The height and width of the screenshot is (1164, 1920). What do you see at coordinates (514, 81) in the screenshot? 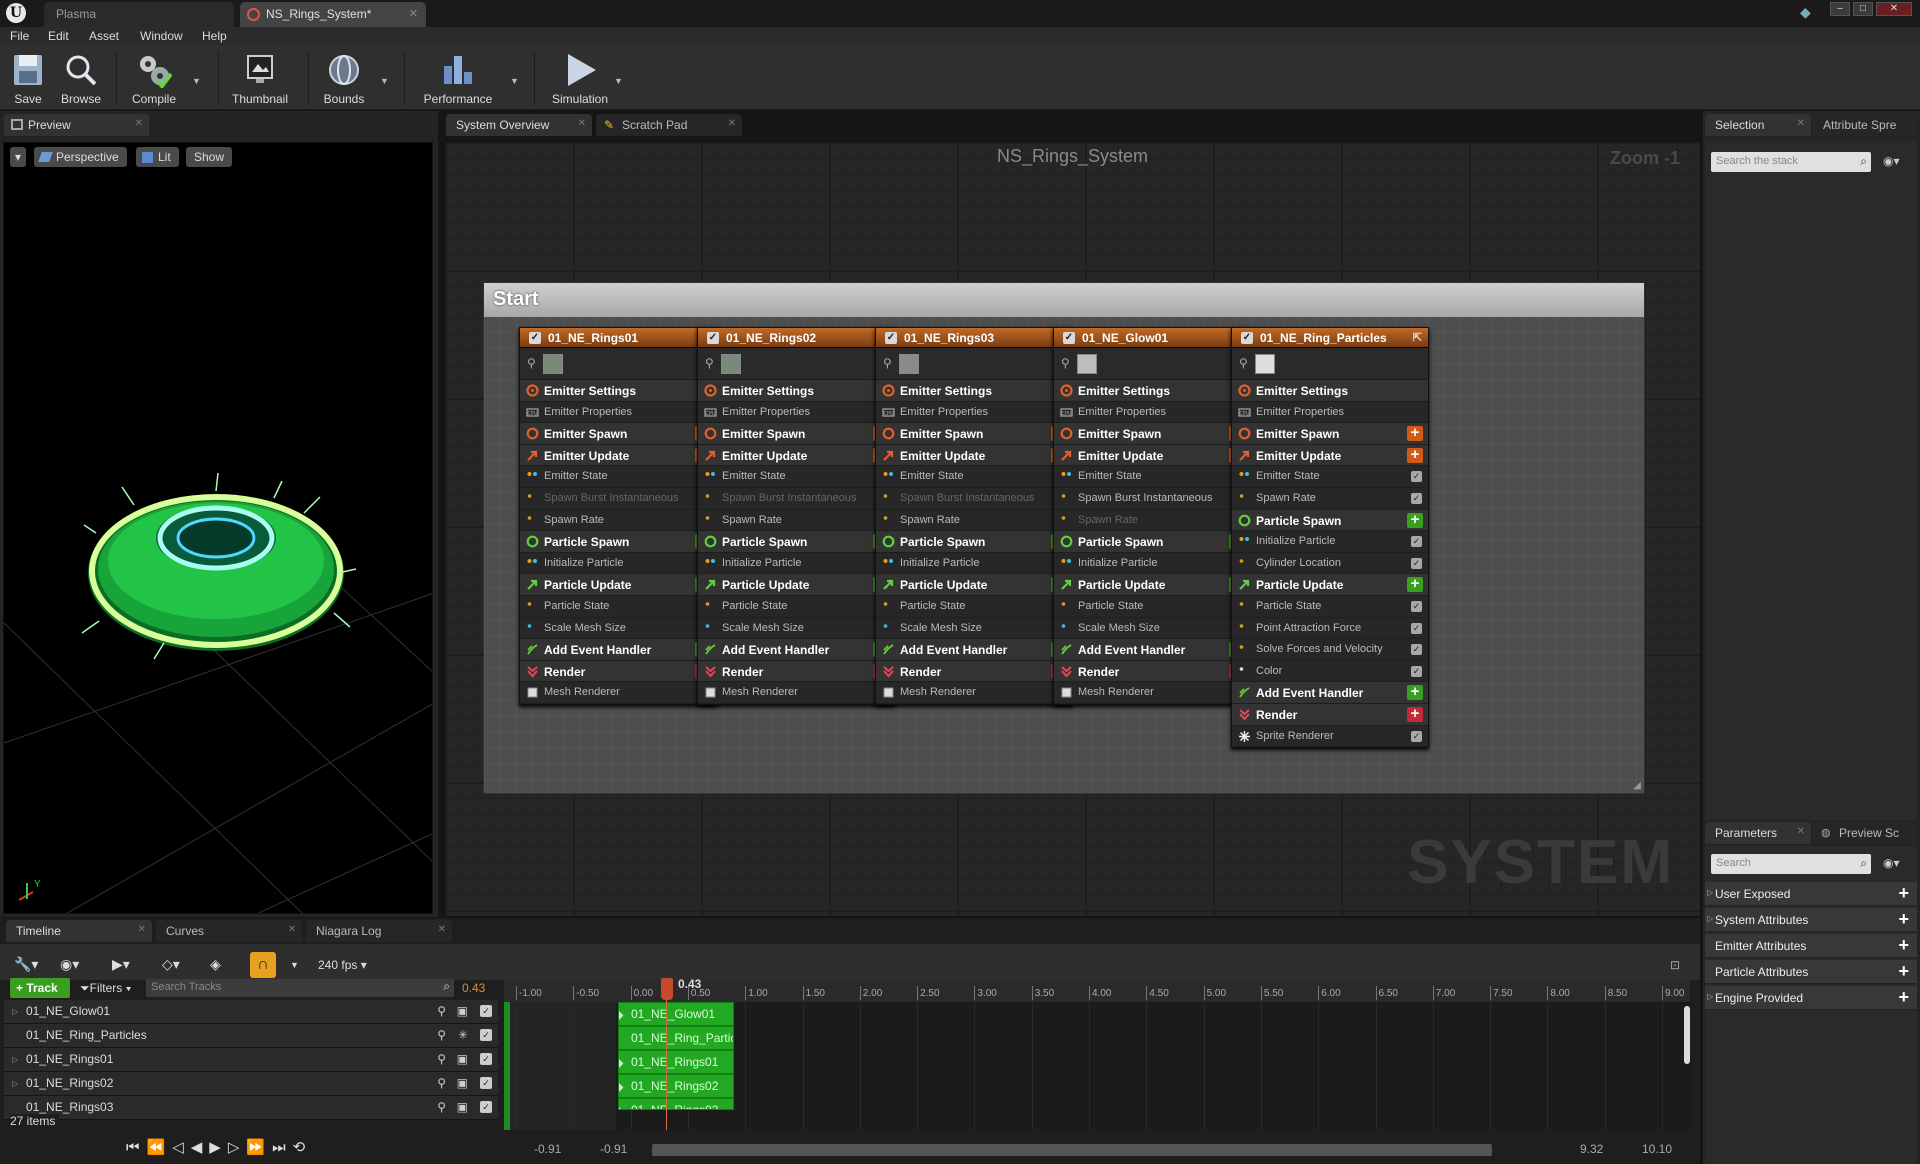
I see `performance-options-dropdown: ▼` at bounding box center [514, 81].